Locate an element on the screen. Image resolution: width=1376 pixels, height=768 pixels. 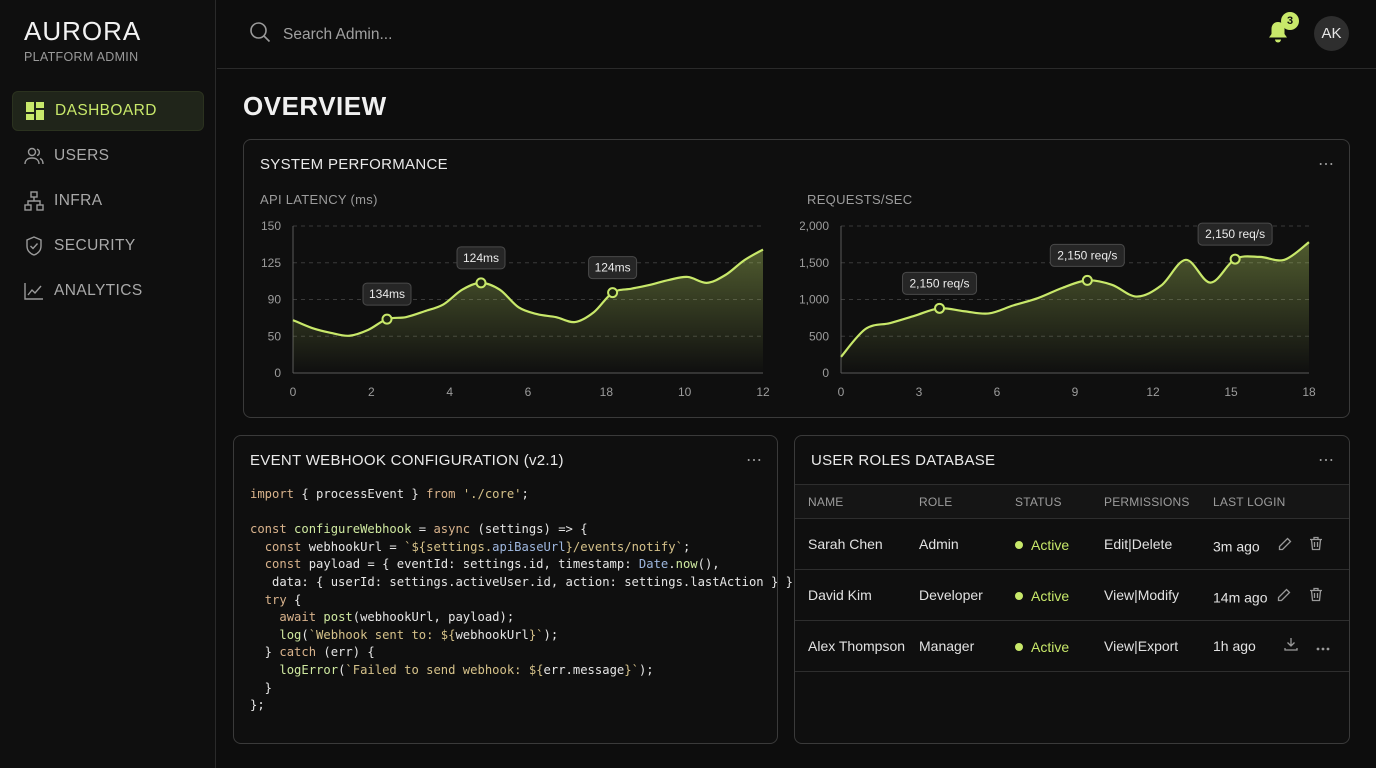
search-bar is located at coordinates (466, 34).